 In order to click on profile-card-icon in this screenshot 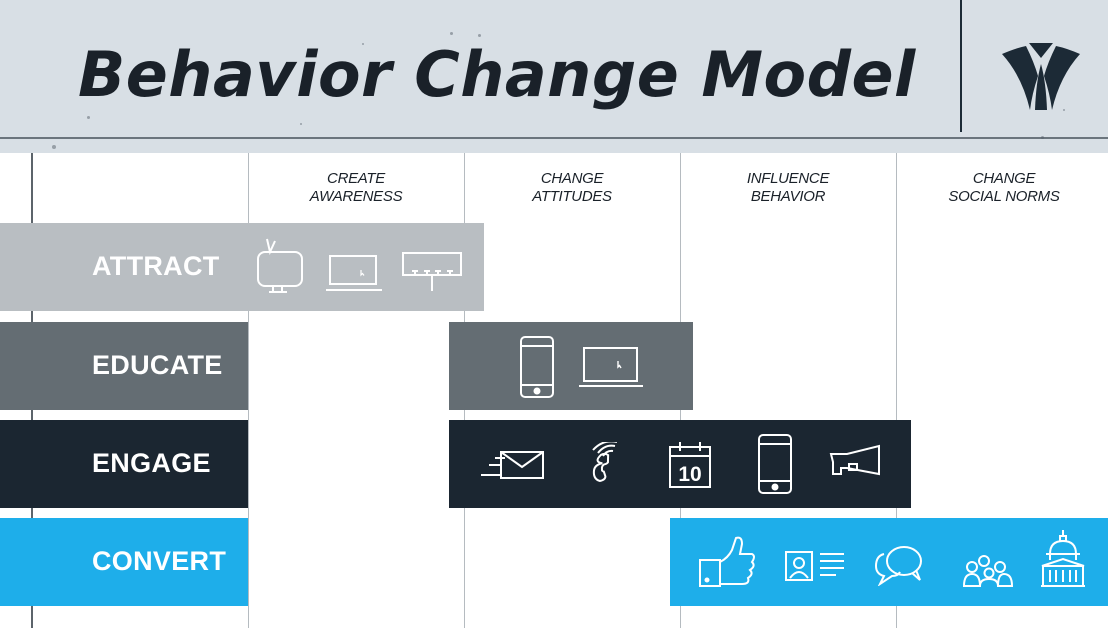, I will do `click(815, 566)`.